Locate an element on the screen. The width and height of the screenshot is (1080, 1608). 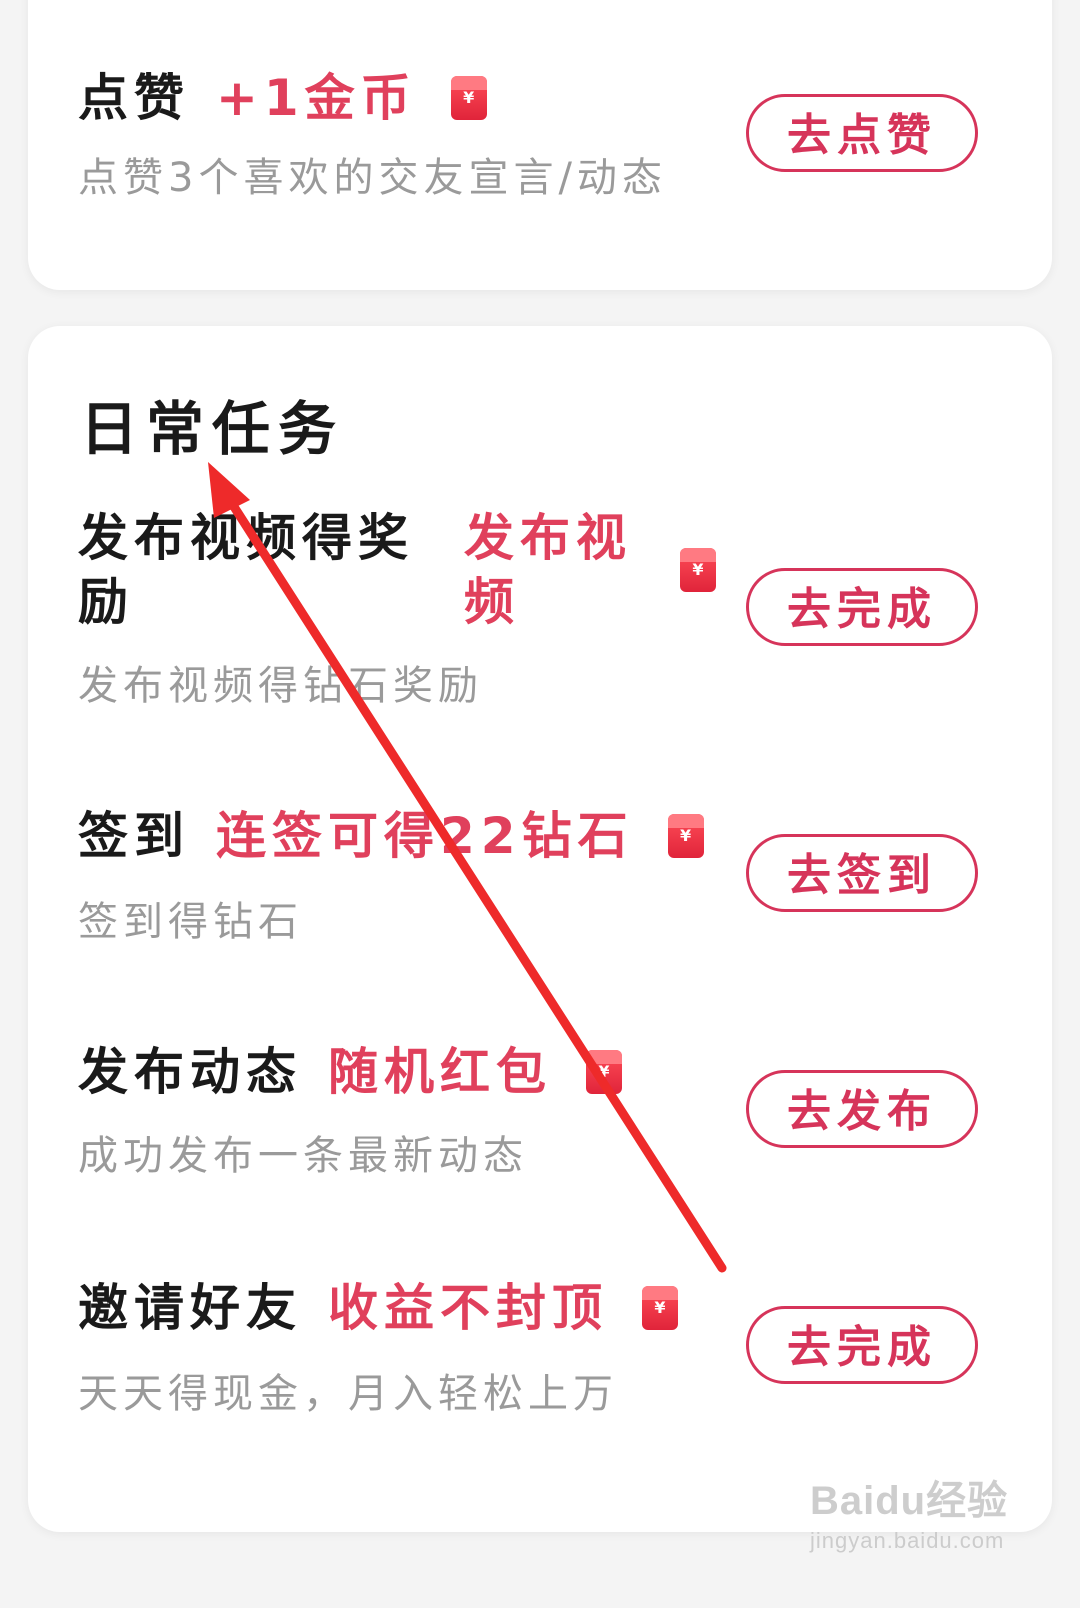
task-desc: 点赞3个喜欢的交友宣言/动态 is located at coordinates (372, 178).